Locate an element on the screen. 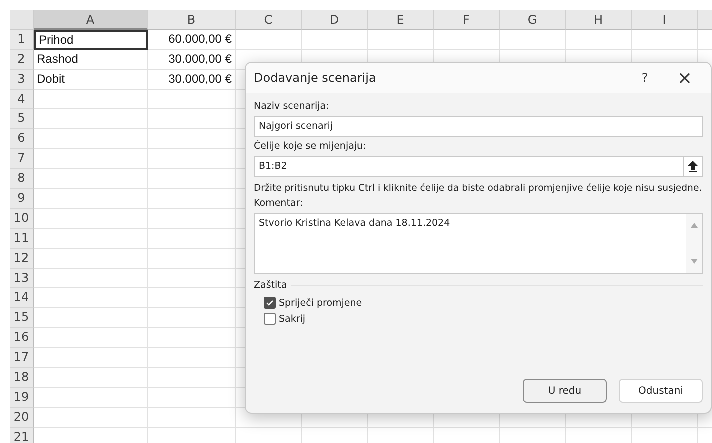  column-header: C is located at coordinates (269, 20).